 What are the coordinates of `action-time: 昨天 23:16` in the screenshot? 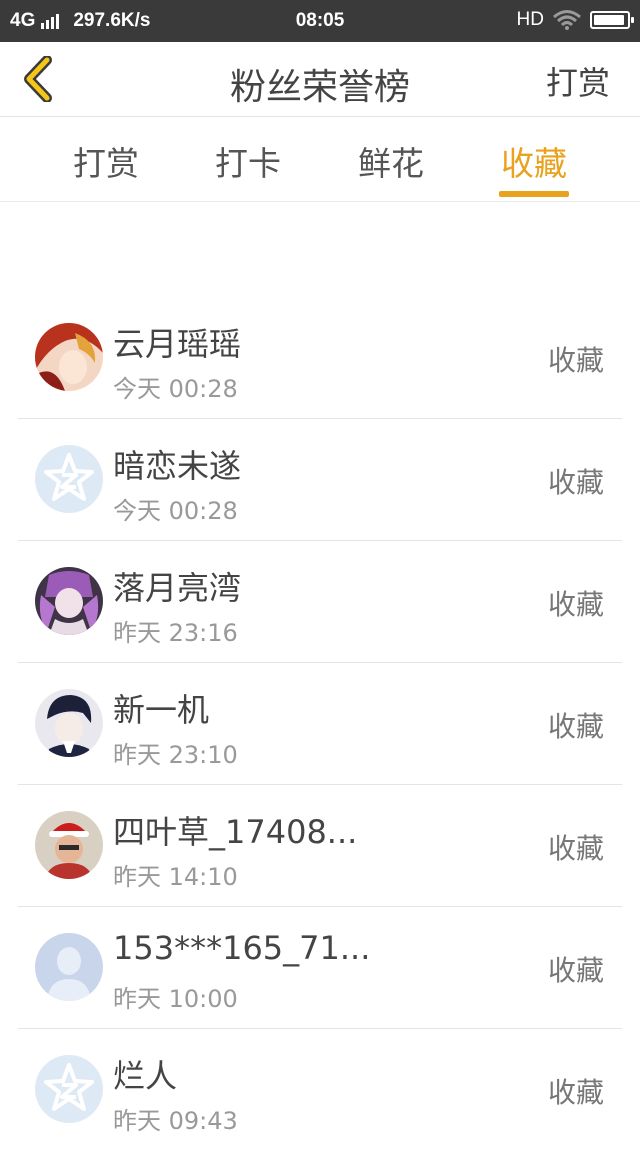 It's located at (175, 633).